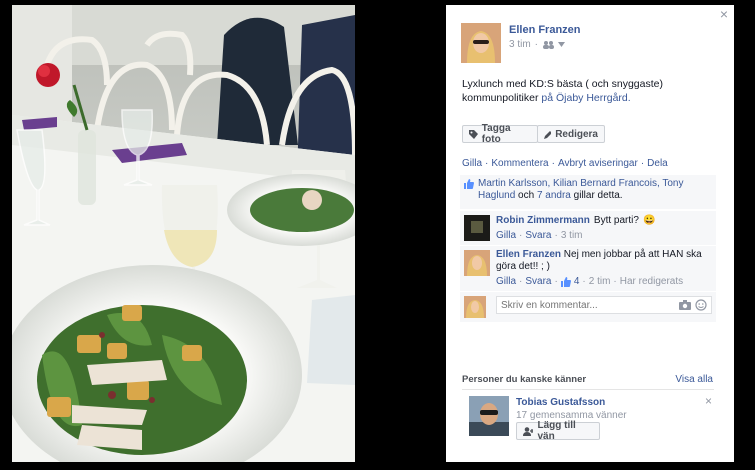  What do you see at coordinates (545, 30) in the screenshot?
I see `author-name: Ellen Franzen` at bounding box center [545, 30].